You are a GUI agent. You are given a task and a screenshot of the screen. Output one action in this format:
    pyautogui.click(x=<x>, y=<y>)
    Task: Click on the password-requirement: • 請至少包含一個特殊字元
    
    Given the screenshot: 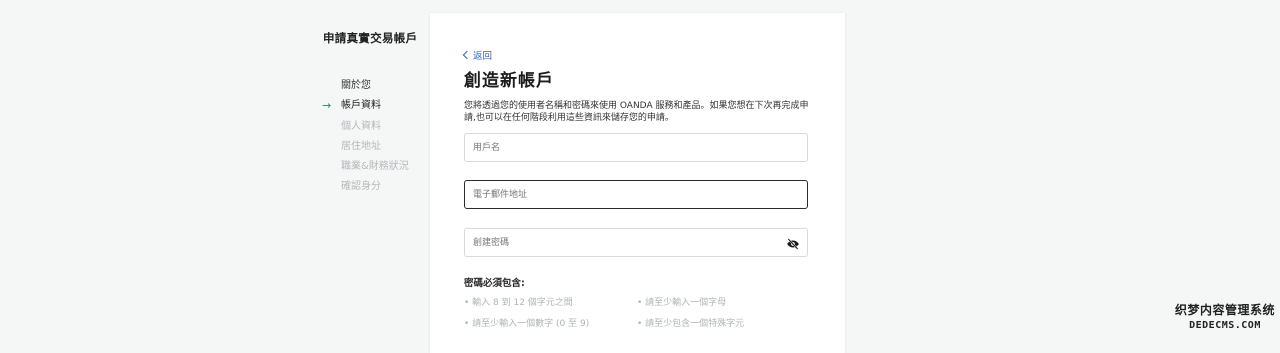 What is the action you would take?
    pyautogui.click(x=691, y=324)
    